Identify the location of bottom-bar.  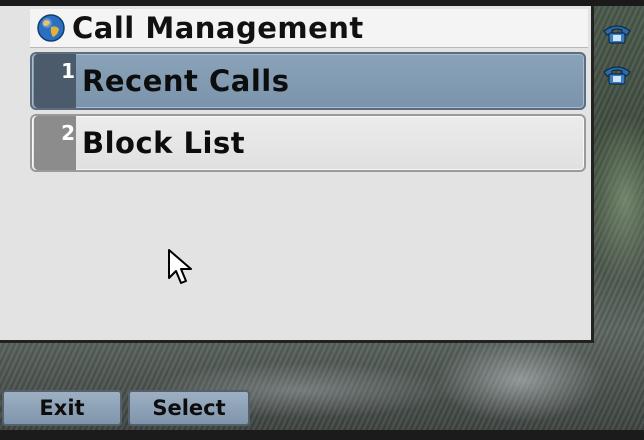
(322, 435).